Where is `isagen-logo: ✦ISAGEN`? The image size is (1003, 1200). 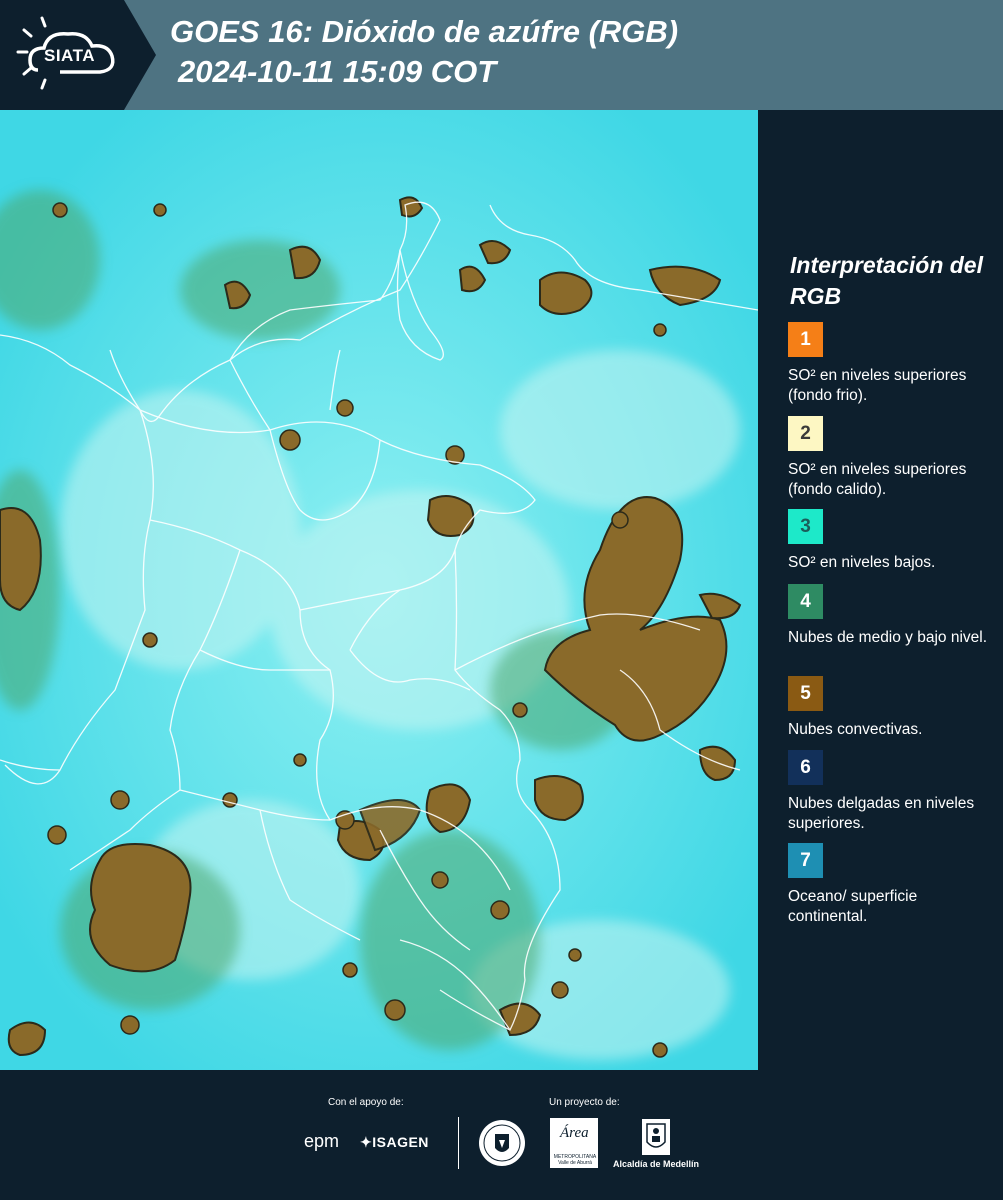 isagen-logo: ✦ISAGEN is located at coordinates (394, 1142).